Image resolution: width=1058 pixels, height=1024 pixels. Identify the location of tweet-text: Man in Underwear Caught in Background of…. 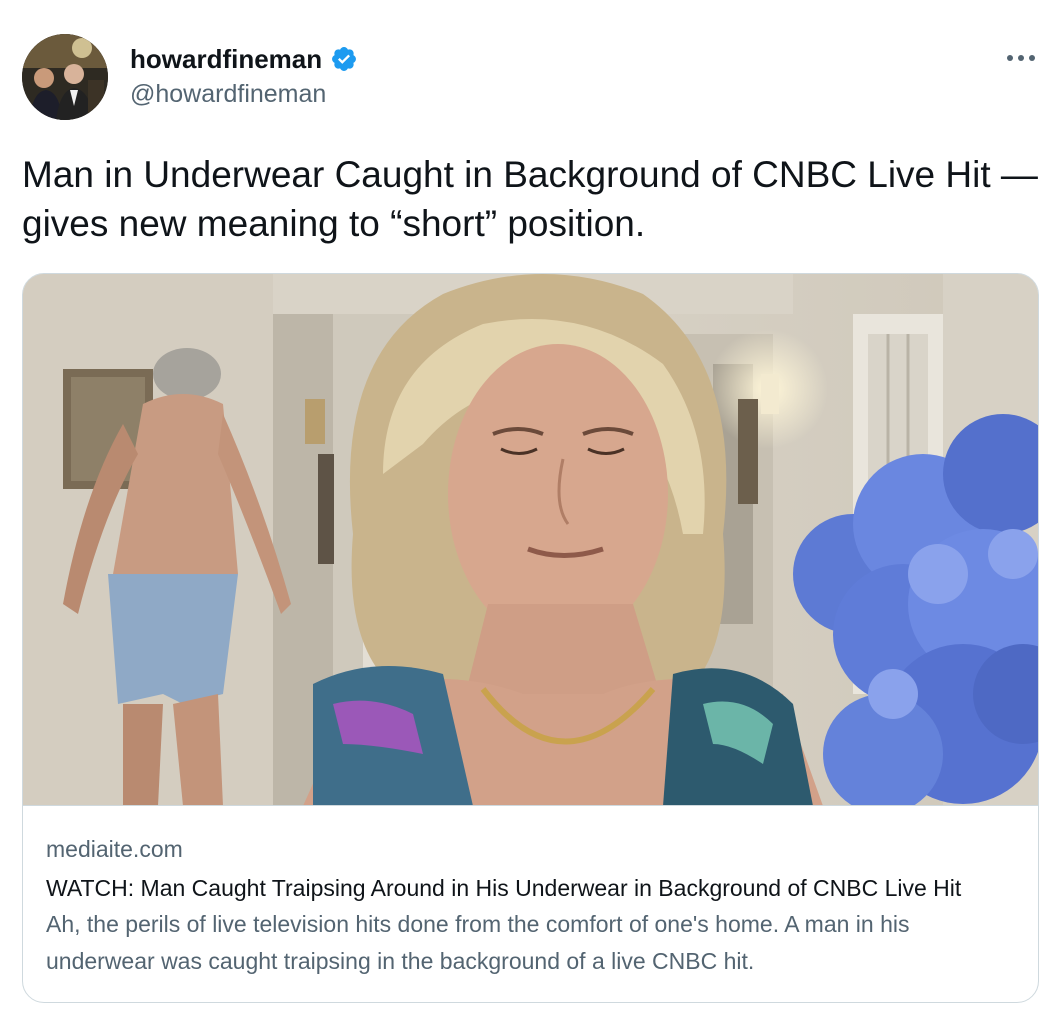
(530, 199).